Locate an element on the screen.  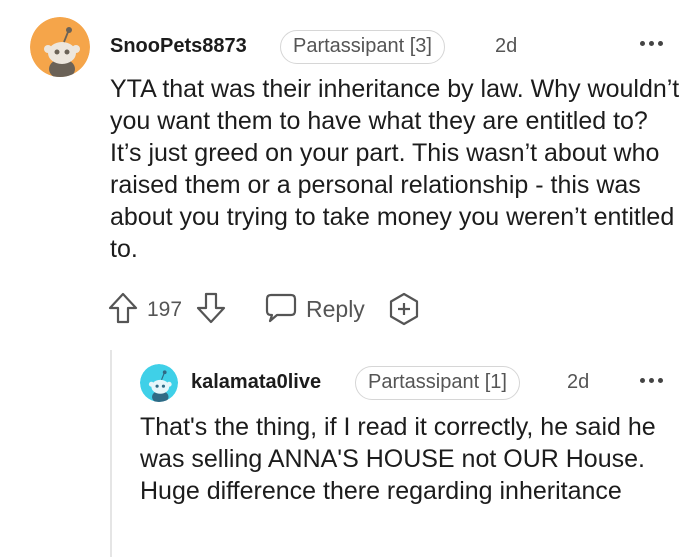
reply-username: kalamata0live is located at coordinates (256, 382).